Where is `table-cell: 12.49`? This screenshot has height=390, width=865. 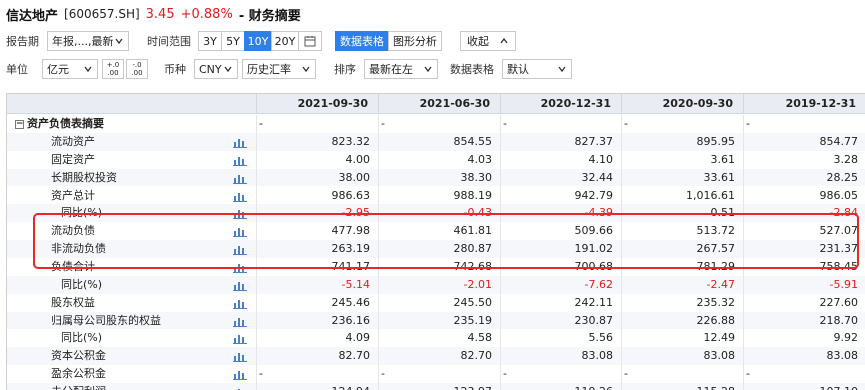
table-cell: 12.49 is located at coordinates (682, 338).